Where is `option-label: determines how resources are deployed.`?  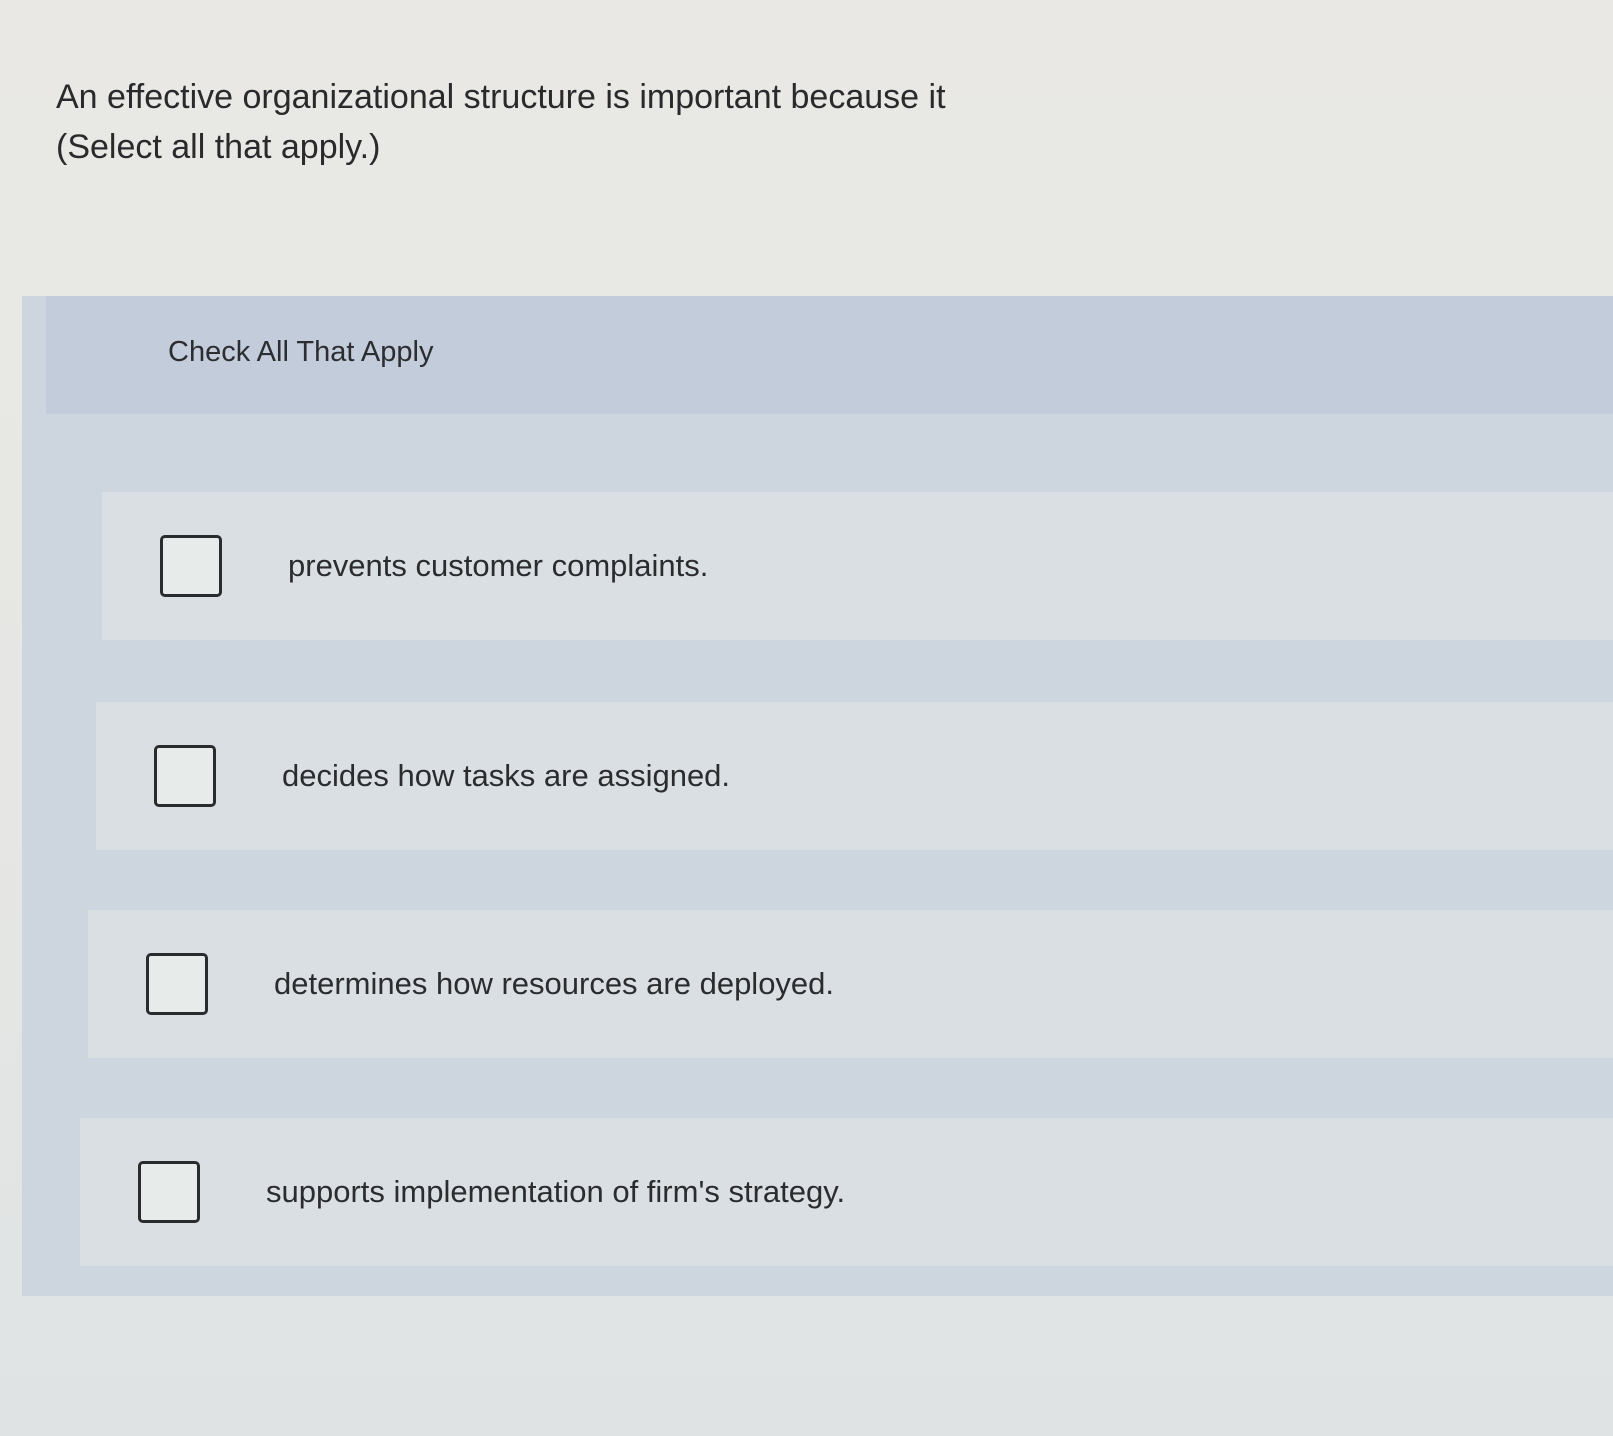 option-label: determines how resources are deployed. is located at coordinates (554, 983).